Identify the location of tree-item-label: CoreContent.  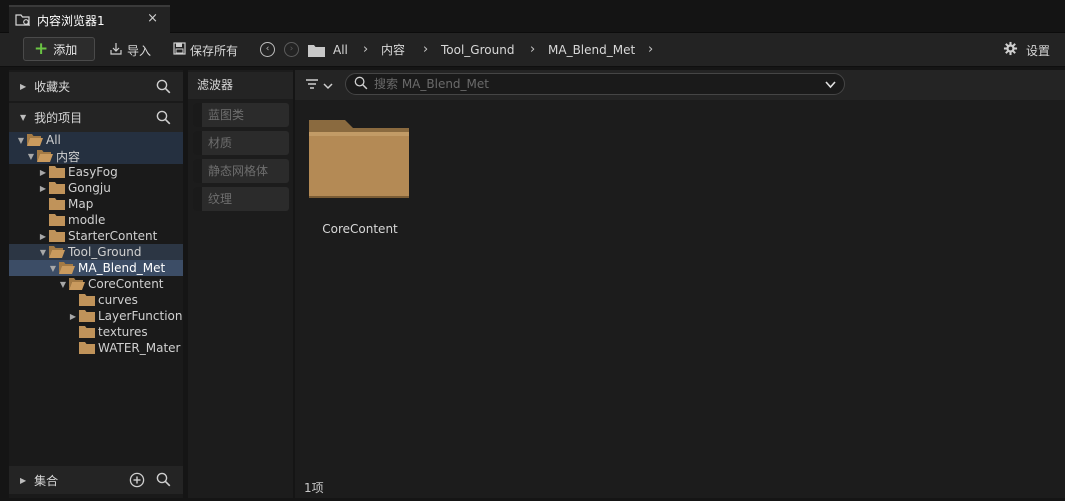
(126, 284).